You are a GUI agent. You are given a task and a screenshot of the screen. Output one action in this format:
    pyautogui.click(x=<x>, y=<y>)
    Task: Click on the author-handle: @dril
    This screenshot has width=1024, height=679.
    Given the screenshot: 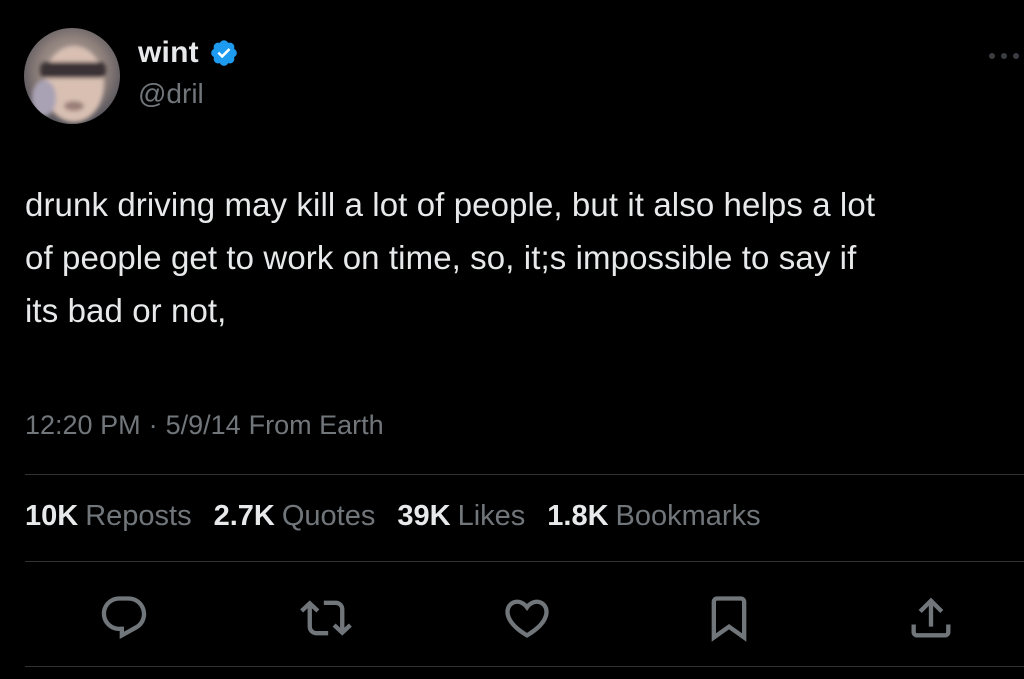 What is the action you would take?
    pyautogui.click(x=171, y=94)
    